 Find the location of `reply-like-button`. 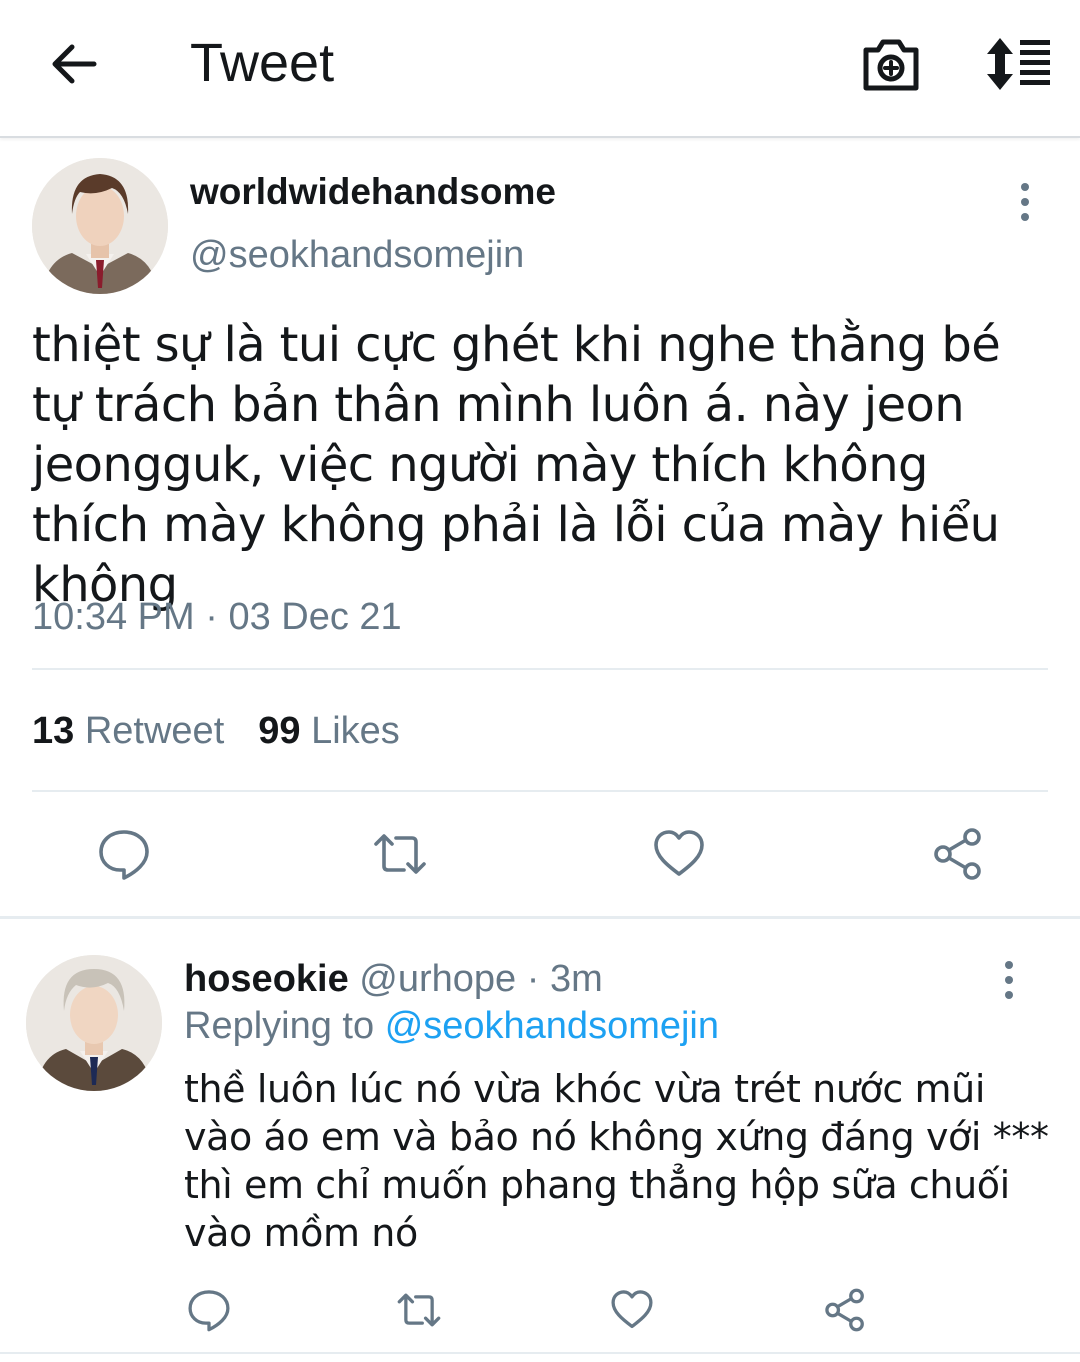

reply-like-button is located at coordinates (632, 1310).